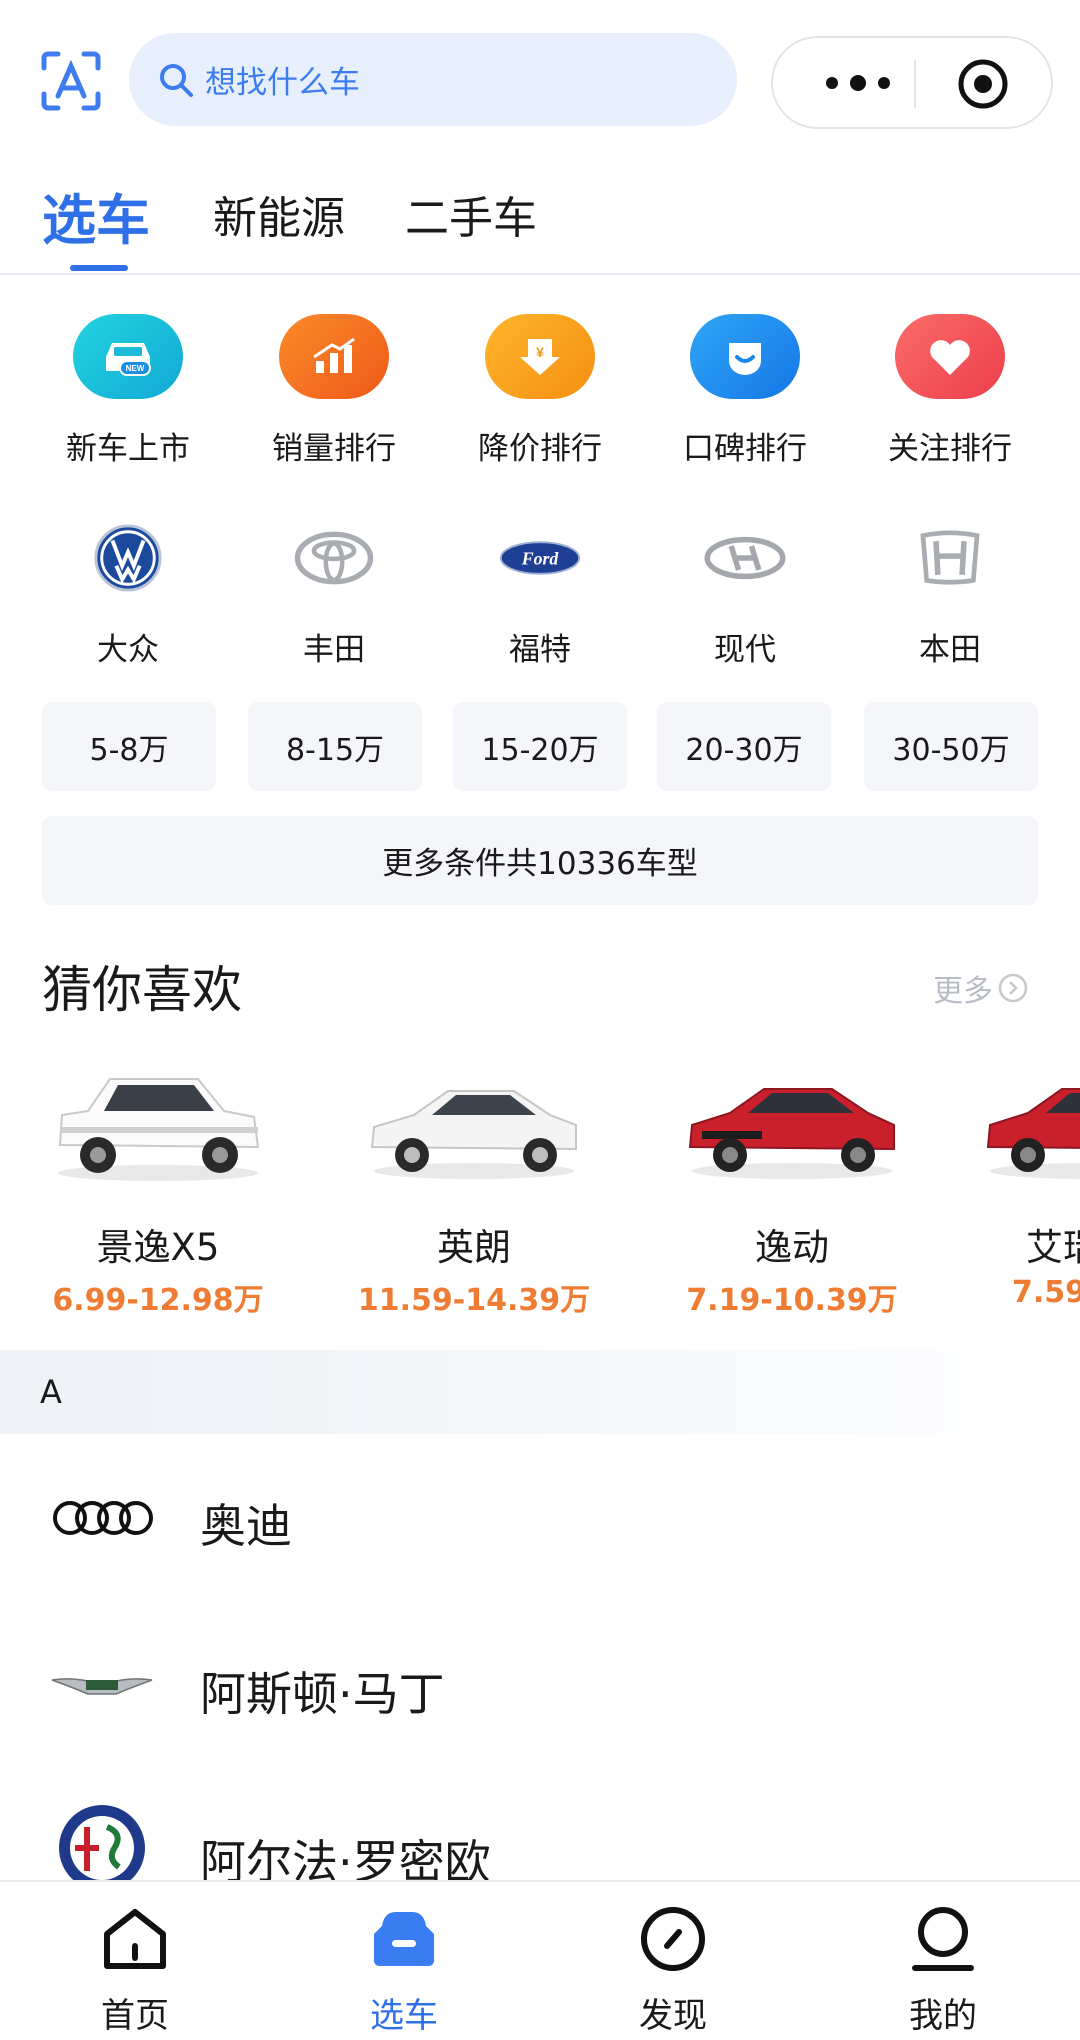 The image size is (1080, 2040). Describe the element at coordinates (128, 356) in the screenshot. I see `new-car-icon: NEW` at that location.